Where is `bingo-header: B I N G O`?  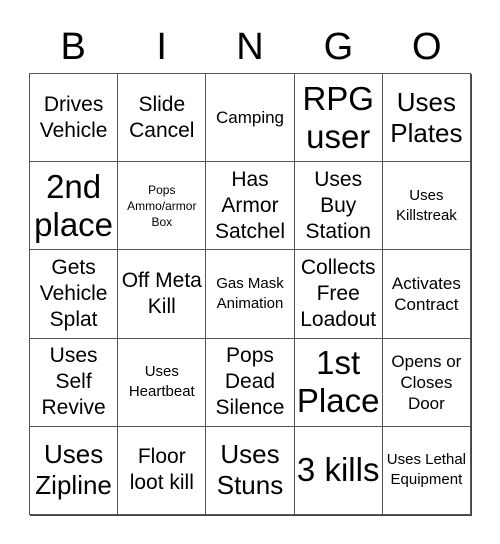 bingo-header: B I N G O is located at coordinates (250, 47).